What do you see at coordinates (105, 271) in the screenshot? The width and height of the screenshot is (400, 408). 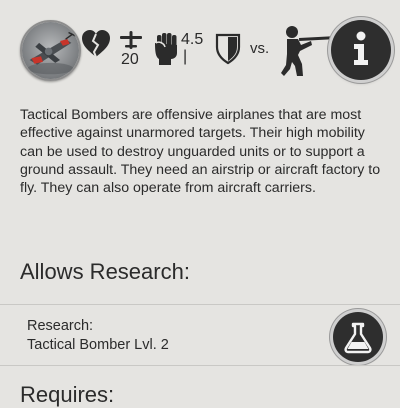 I see `allows-research-title: Allows Research:` at bounding box center [105, 271].